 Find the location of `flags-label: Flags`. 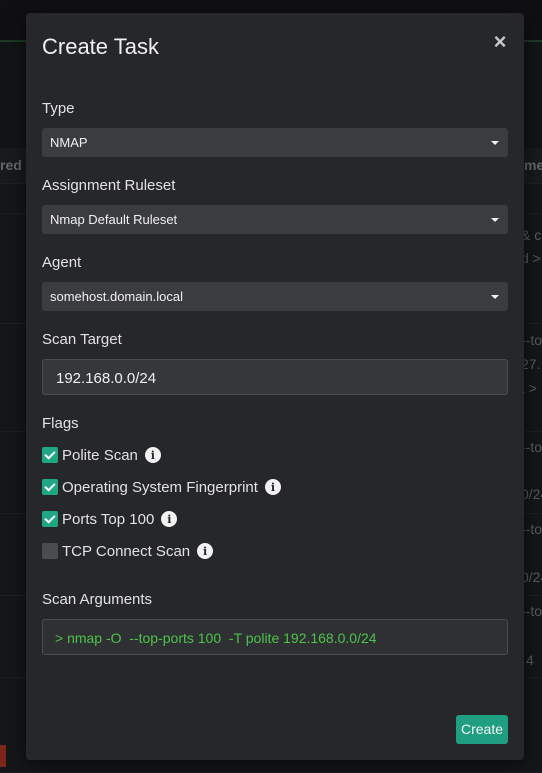

flags-label: Flags is located at coordinates (60, 423).